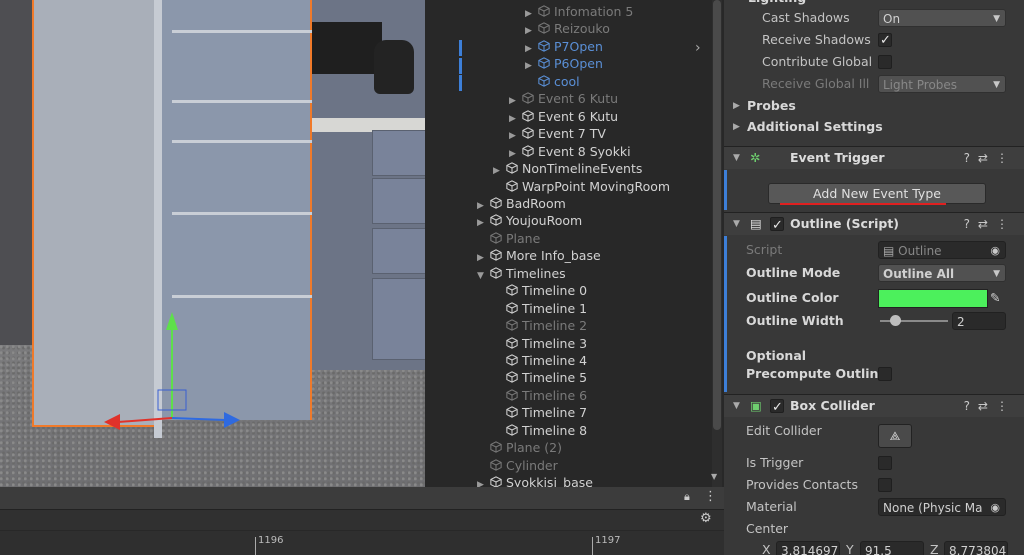  What do you see at coordinates (874, 157) in the screenshot?
I see `event-trigger-header: ▼ ✲ Event Trigger ?⇄⋮` at bounding box center [874, 157].